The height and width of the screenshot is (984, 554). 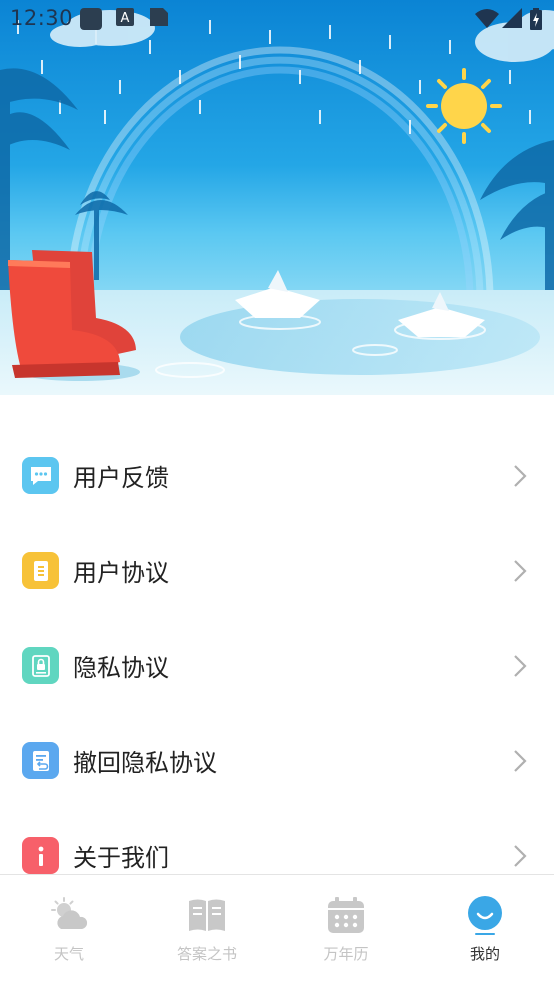 What do you see at coordinates (68, 954) in the screenshot?
I see `tab-label: 天气` at bounding box center [68, 954].